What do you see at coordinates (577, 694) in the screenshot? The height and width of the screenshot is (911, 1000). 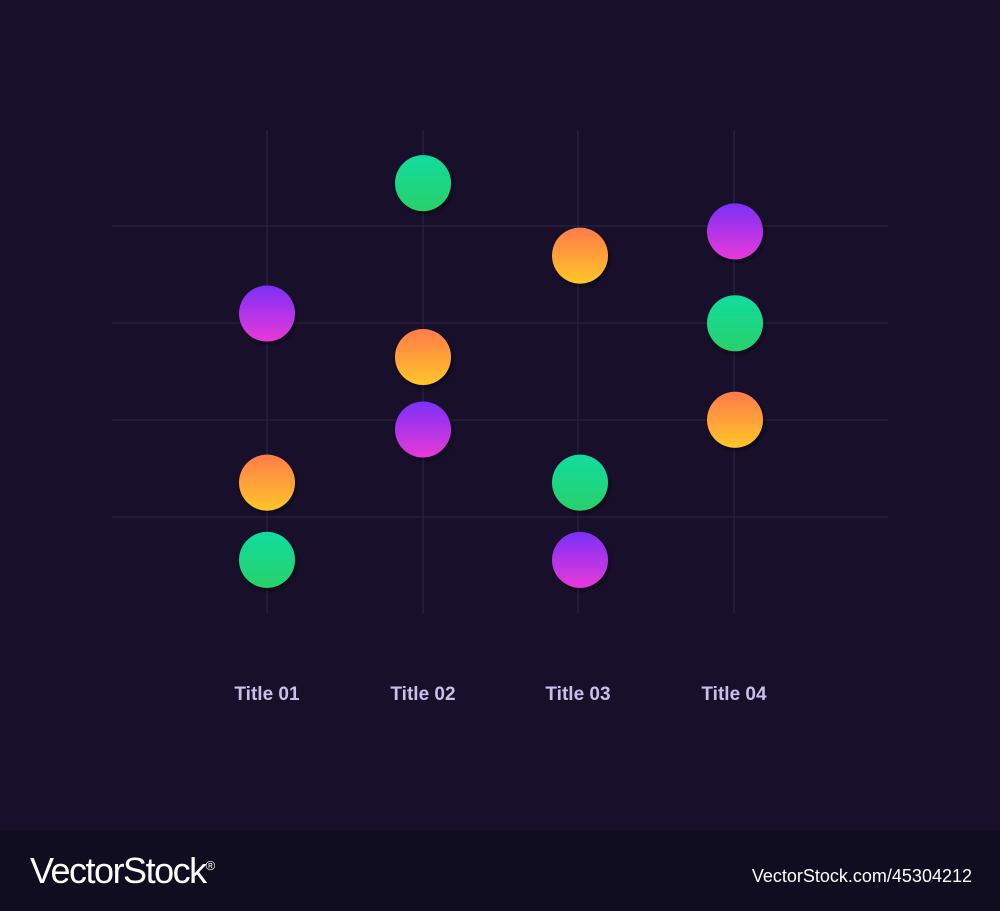 I see `x-tick-label: Title 03` at bounding box center [577, 694].